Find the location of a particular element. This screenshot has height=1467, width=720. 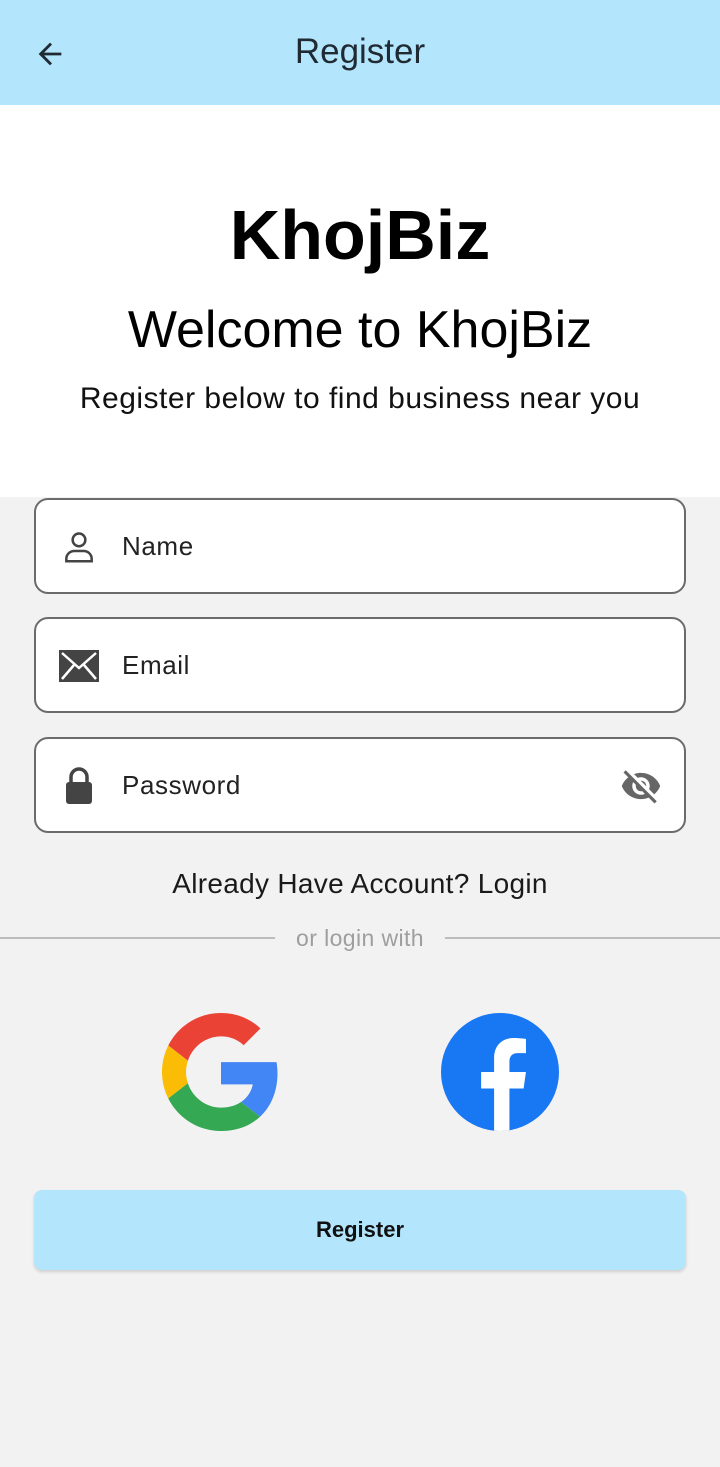

facebook-login-button is located at coordinates (500, 1072).